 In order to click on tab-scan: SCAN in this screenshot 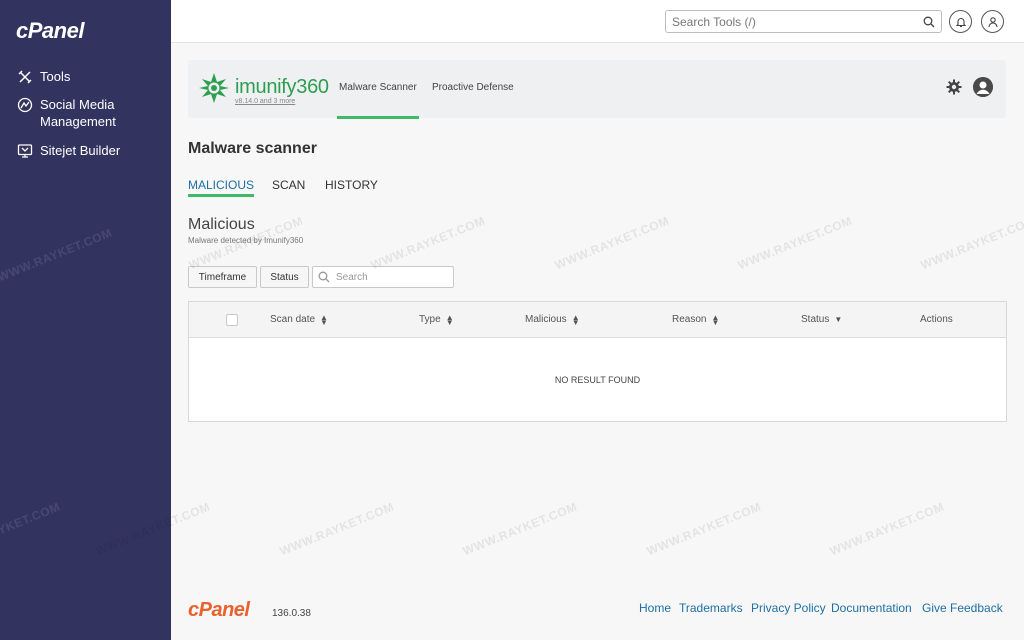, I will do `click(288, 185)`.